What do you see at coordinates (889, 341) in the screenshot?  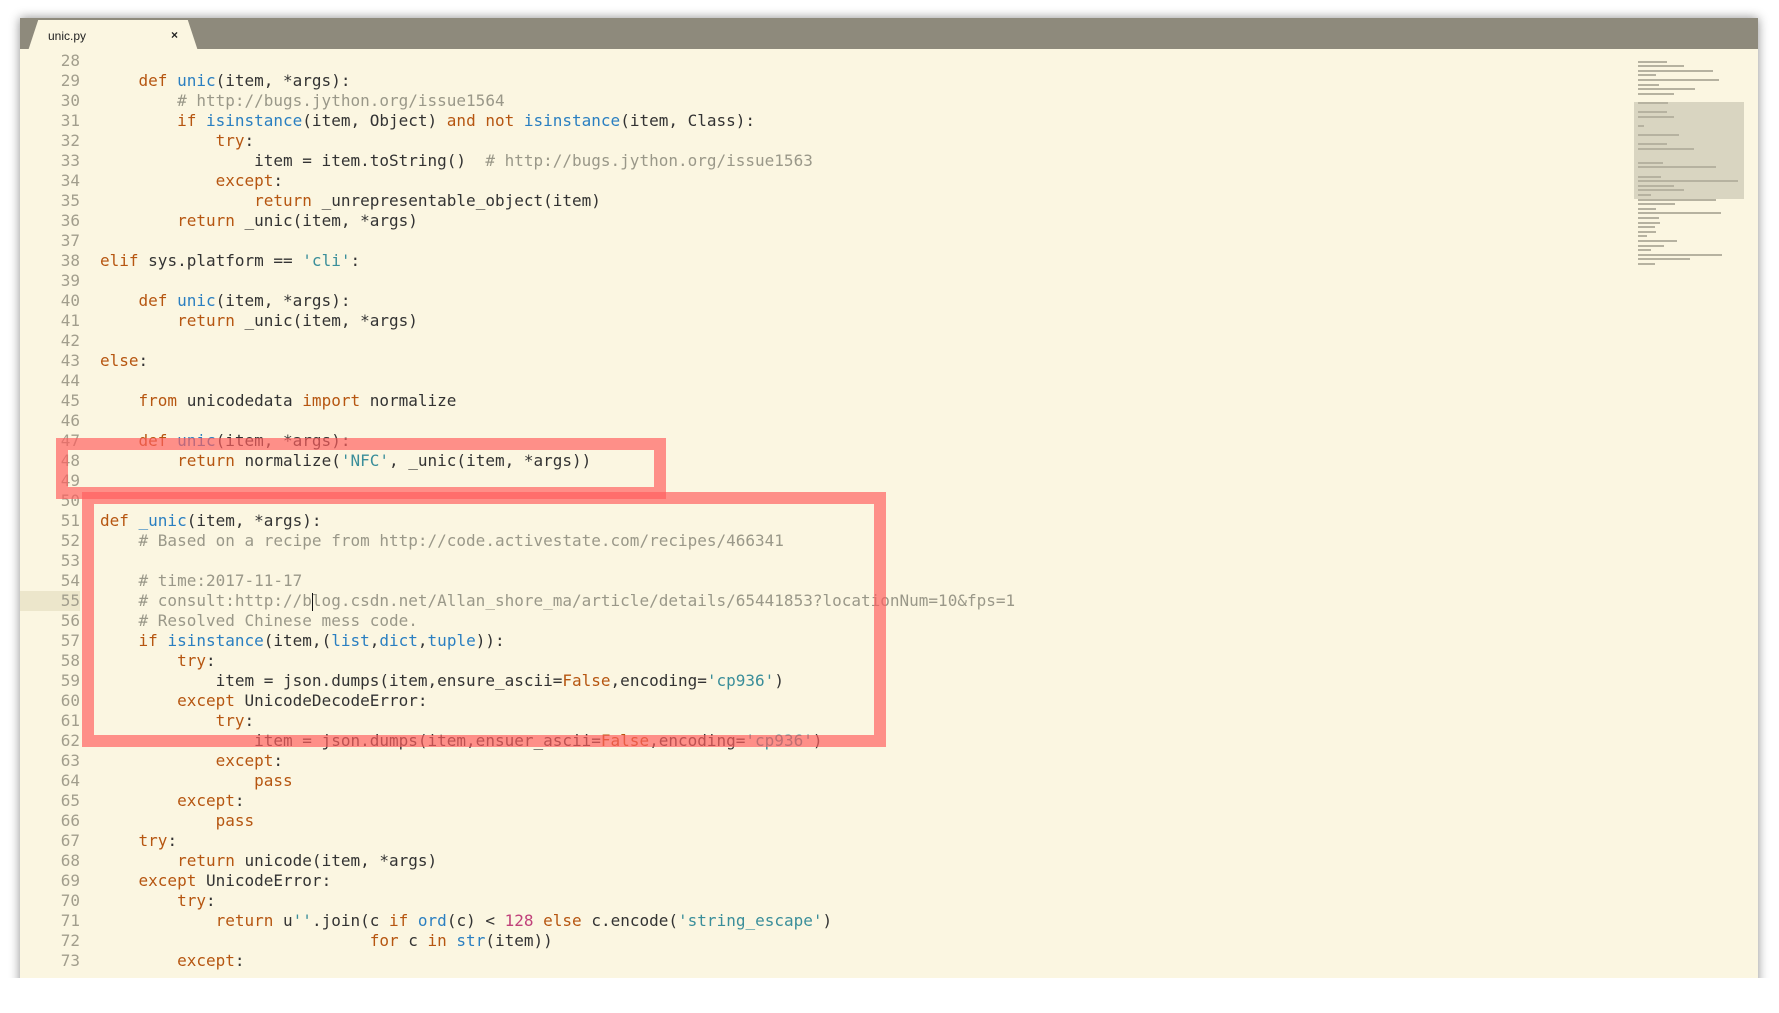 I see `code-line: 42` at bounding box center [889, 341].